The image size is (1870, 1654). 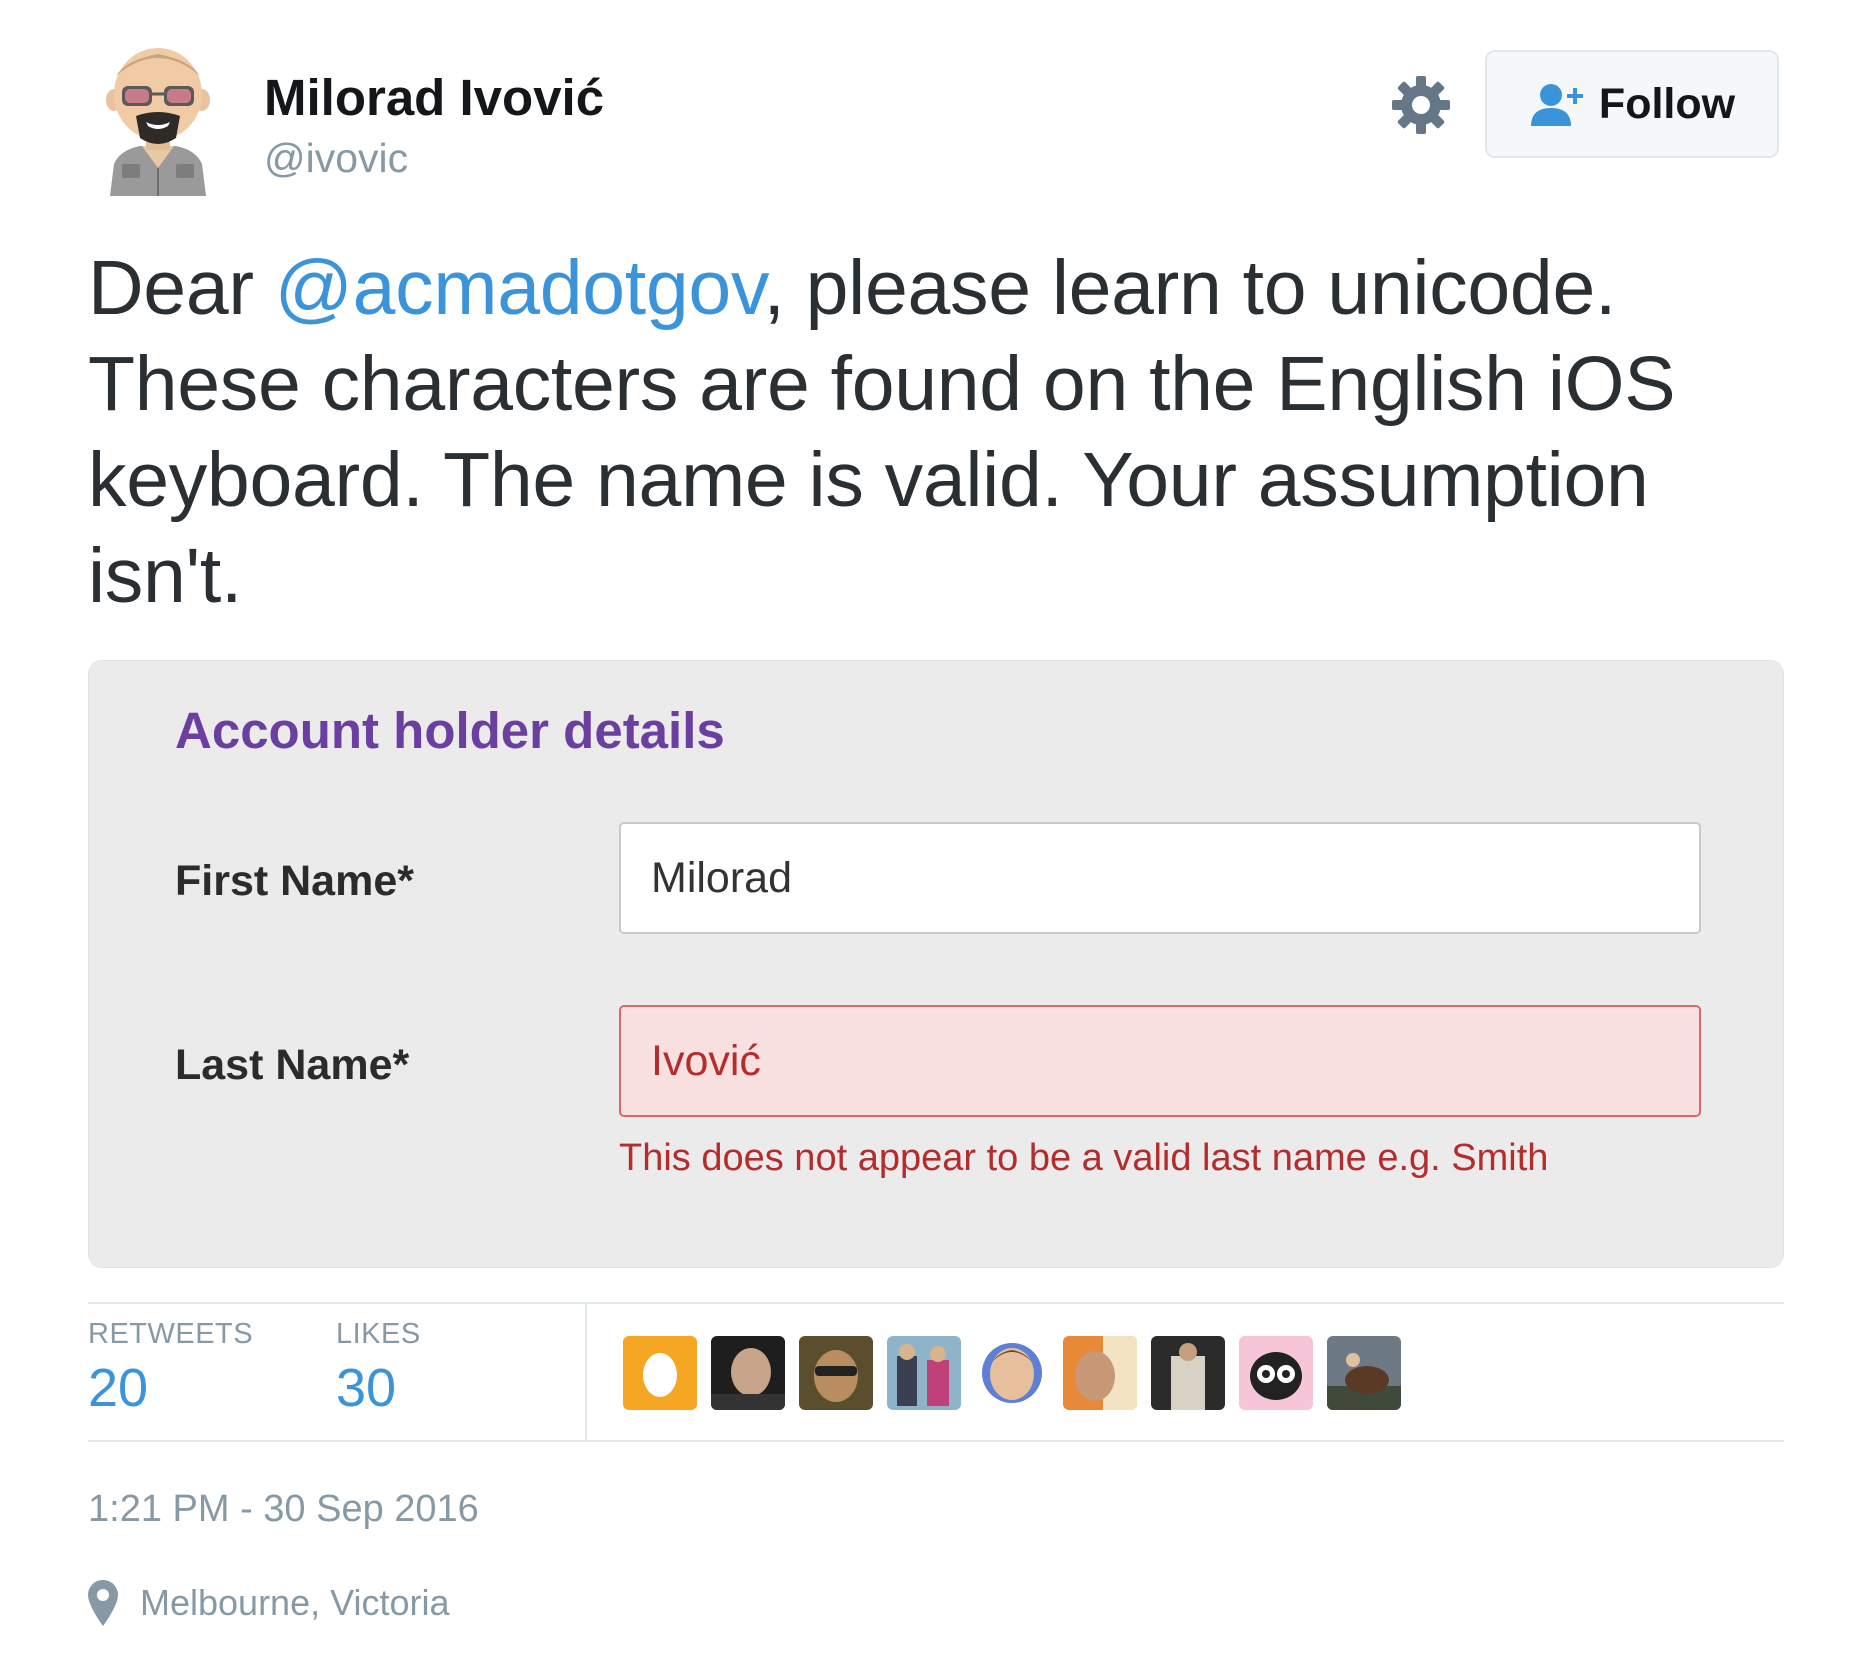 What do you see at coordinates (295, 1602) in the screenshot?
I see `location-label: Melbourne, Victoria` at bounding box center [295, 1602].